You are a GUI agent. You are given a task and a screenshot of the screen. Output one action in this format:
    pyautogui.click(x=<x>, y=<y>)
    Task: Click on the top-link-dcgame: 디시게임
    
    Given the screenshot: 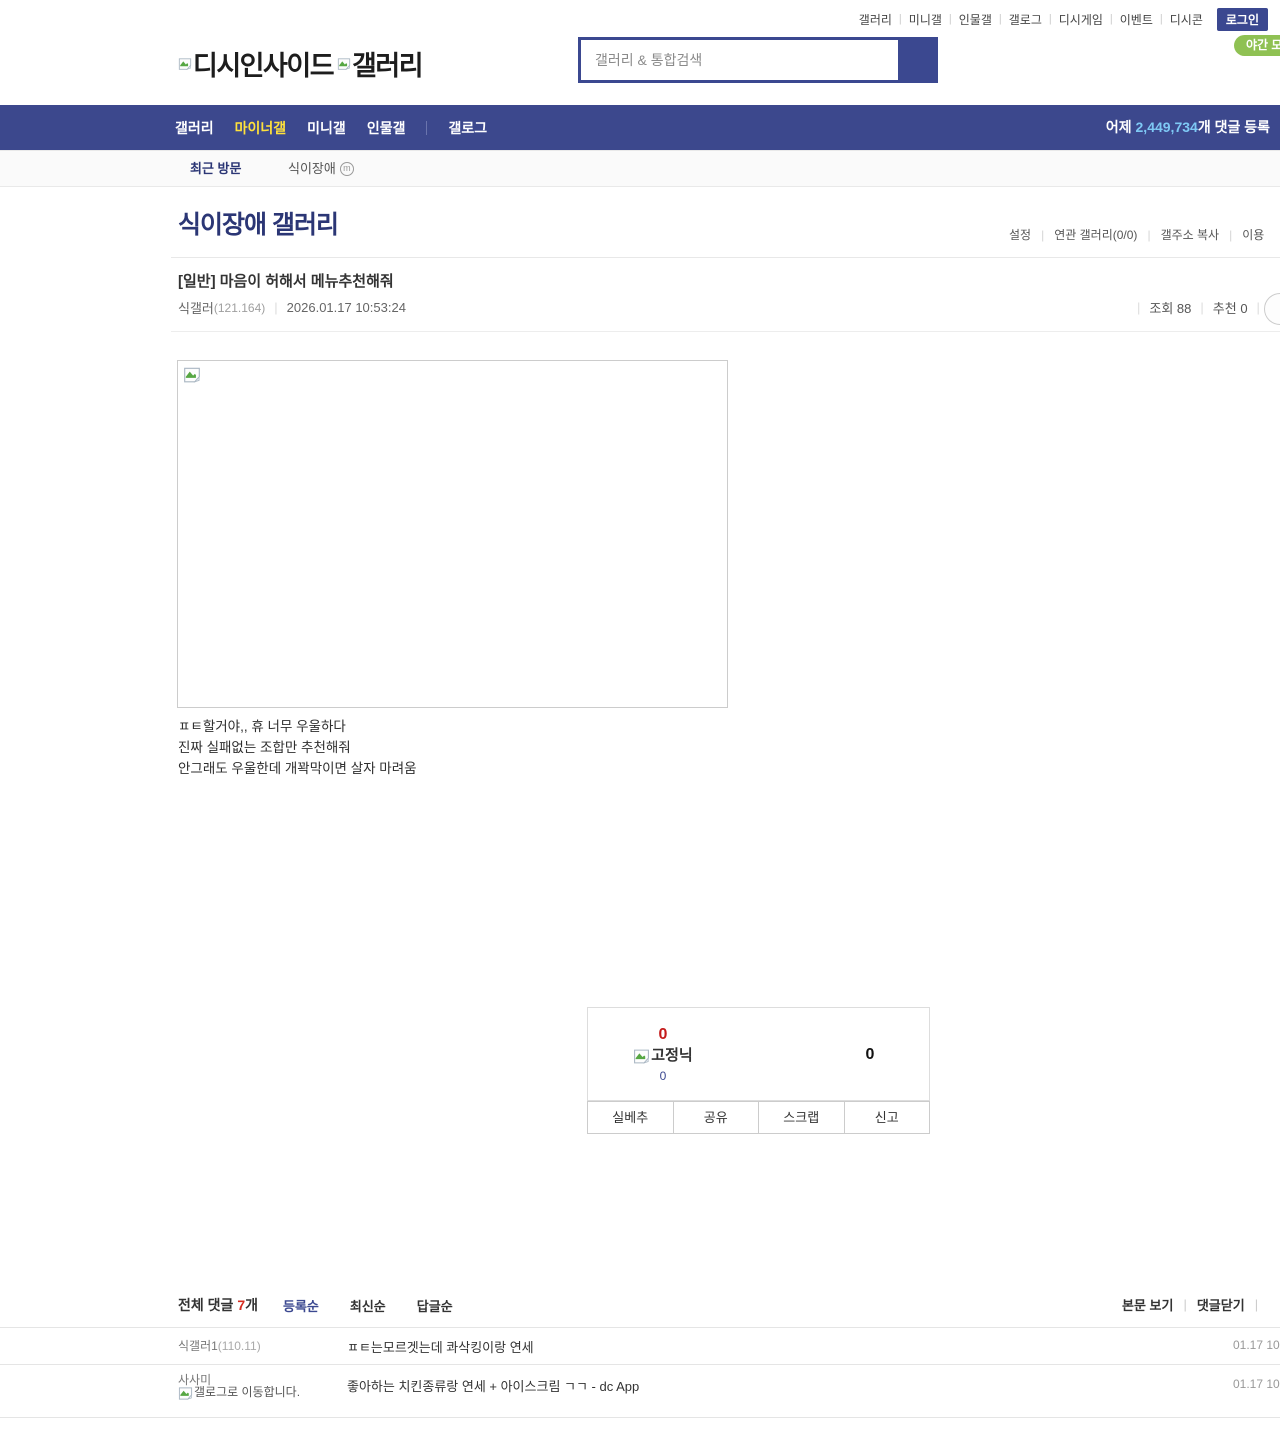 What is the action you would take?
    pyautogui.click(x=1081, y=19)
    